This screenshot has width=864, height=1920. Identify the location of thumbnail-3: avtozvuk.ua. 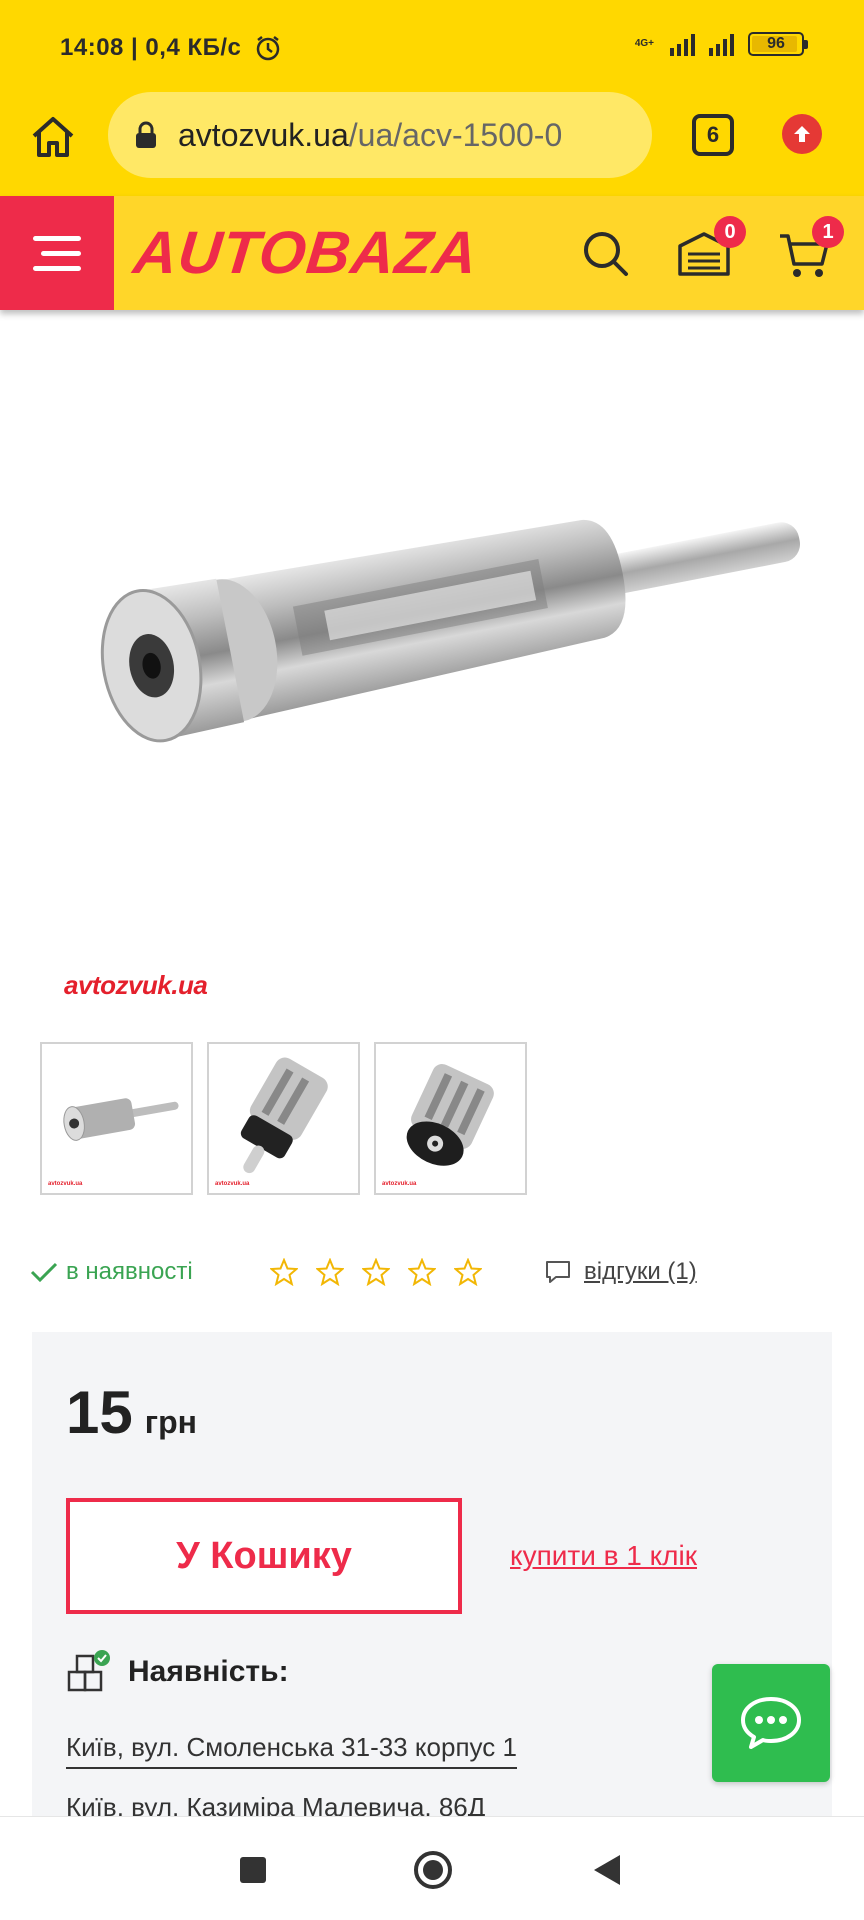
(450, 1118).